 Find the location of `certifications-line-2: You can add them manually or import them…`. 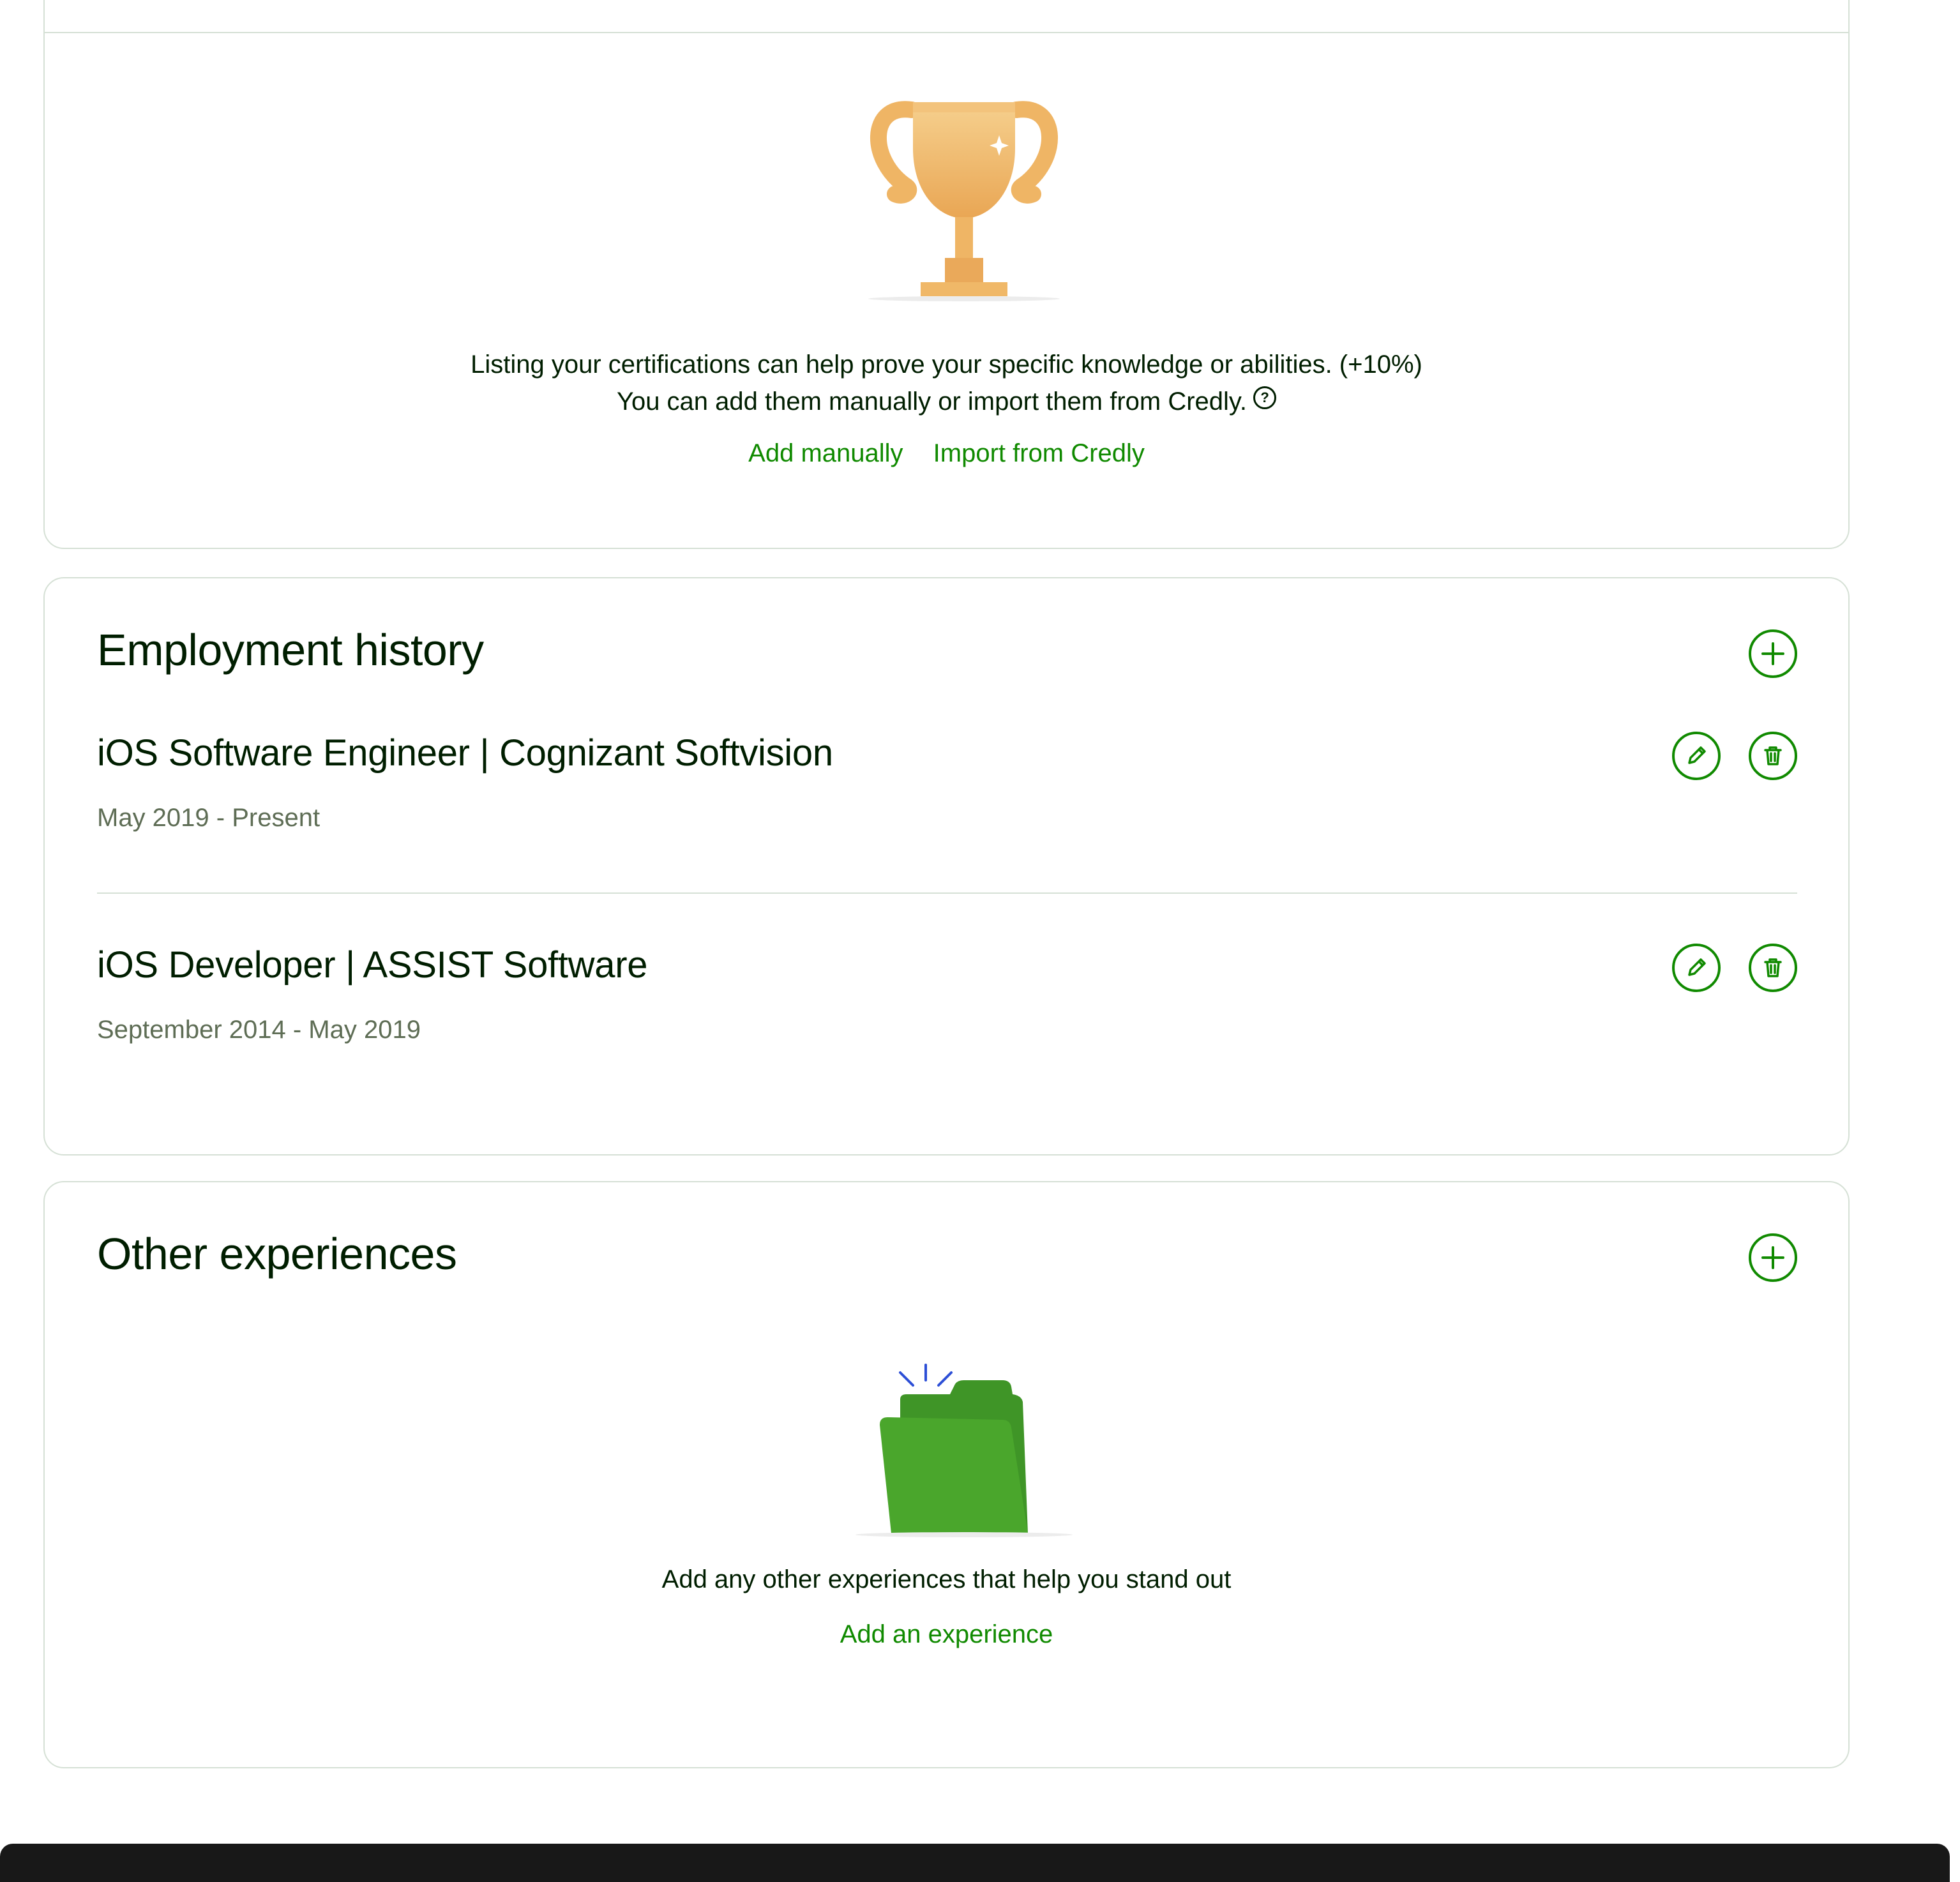

certifications-line-2: You can add them manually or import them… is located at coordinates (932, 402).